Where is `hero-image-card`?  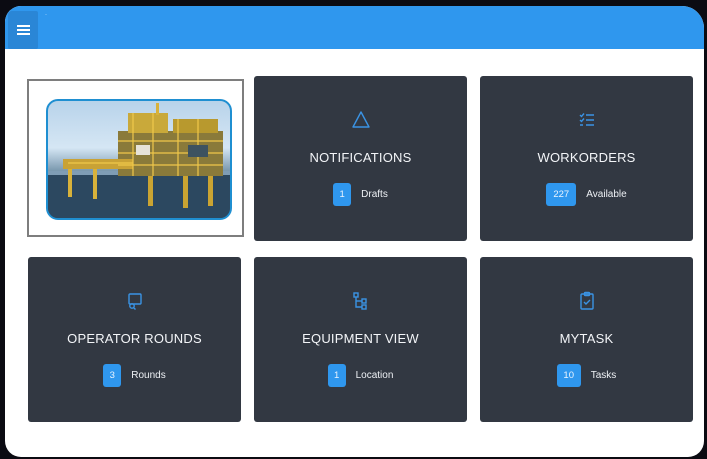
hero-image-card is located at coordinates (135, 158).